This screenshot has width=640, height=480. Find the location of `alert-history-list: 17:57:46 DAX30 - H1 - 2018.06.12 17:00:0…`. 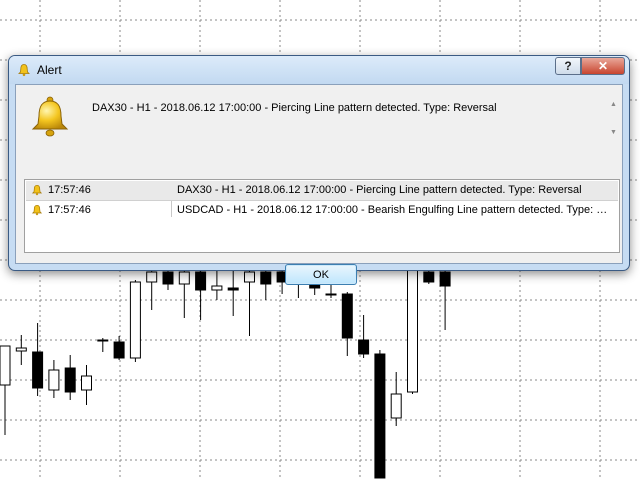

alert-history-list: 17:57:46 DAX30 - H1 - 2018.06.12 17:00:0… is located at coordinates (322, 216).